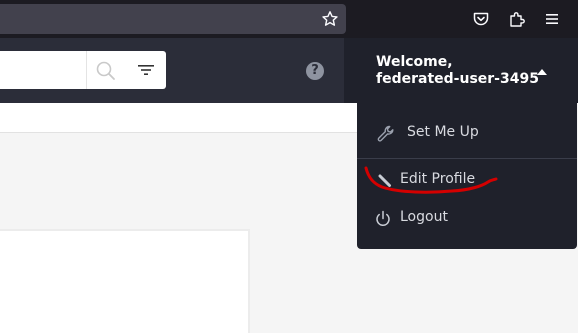 The width and height of the screenshot is (578, 333). Describe the element at coordinates (438, 179) in the screenshot. I see `menu-item-label: Edit Profile` at that location.